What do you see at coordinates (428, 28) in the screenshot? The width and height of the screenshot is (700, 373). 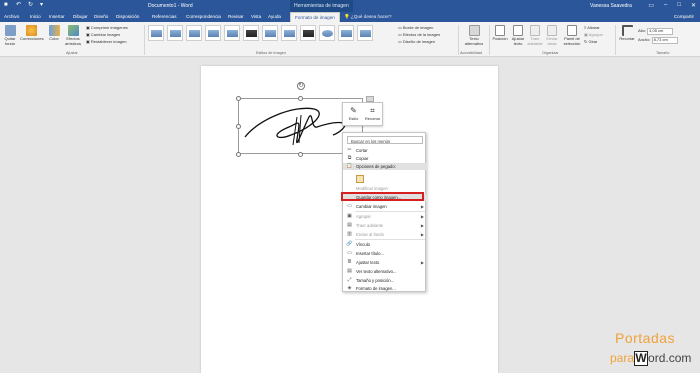 I see `picture-border-button: ▭ Borde de imagen` at bounding box center [428, 28].